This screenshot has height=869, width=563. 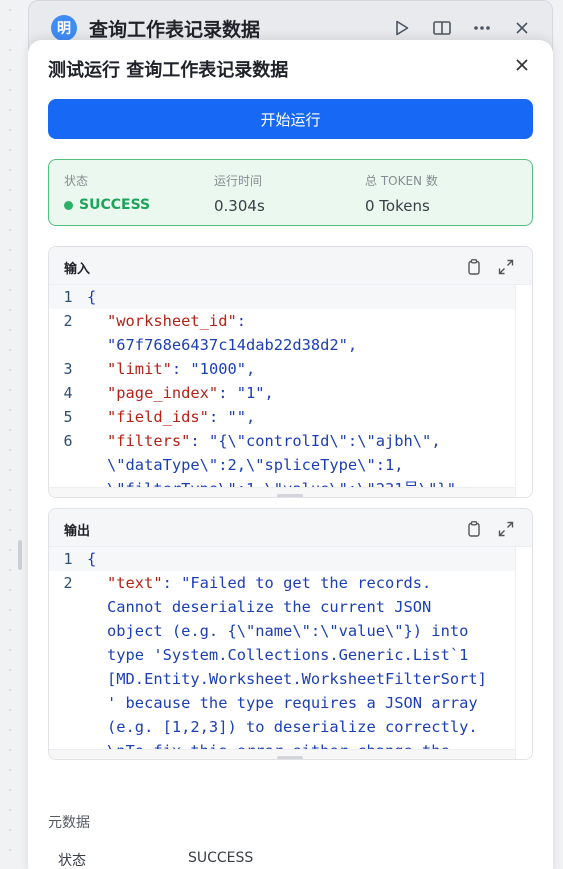 I want to click on code-line: 2 "text": "Failed to get the records., so click(x=282, y=583).